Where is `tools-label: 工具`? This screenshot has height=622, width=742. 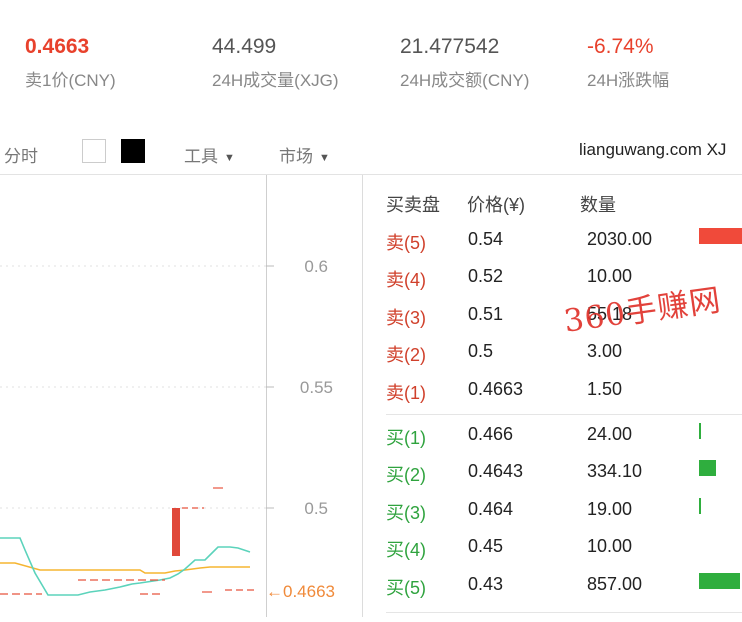 tools-label: 工具 is located at coordinates (201, 156).